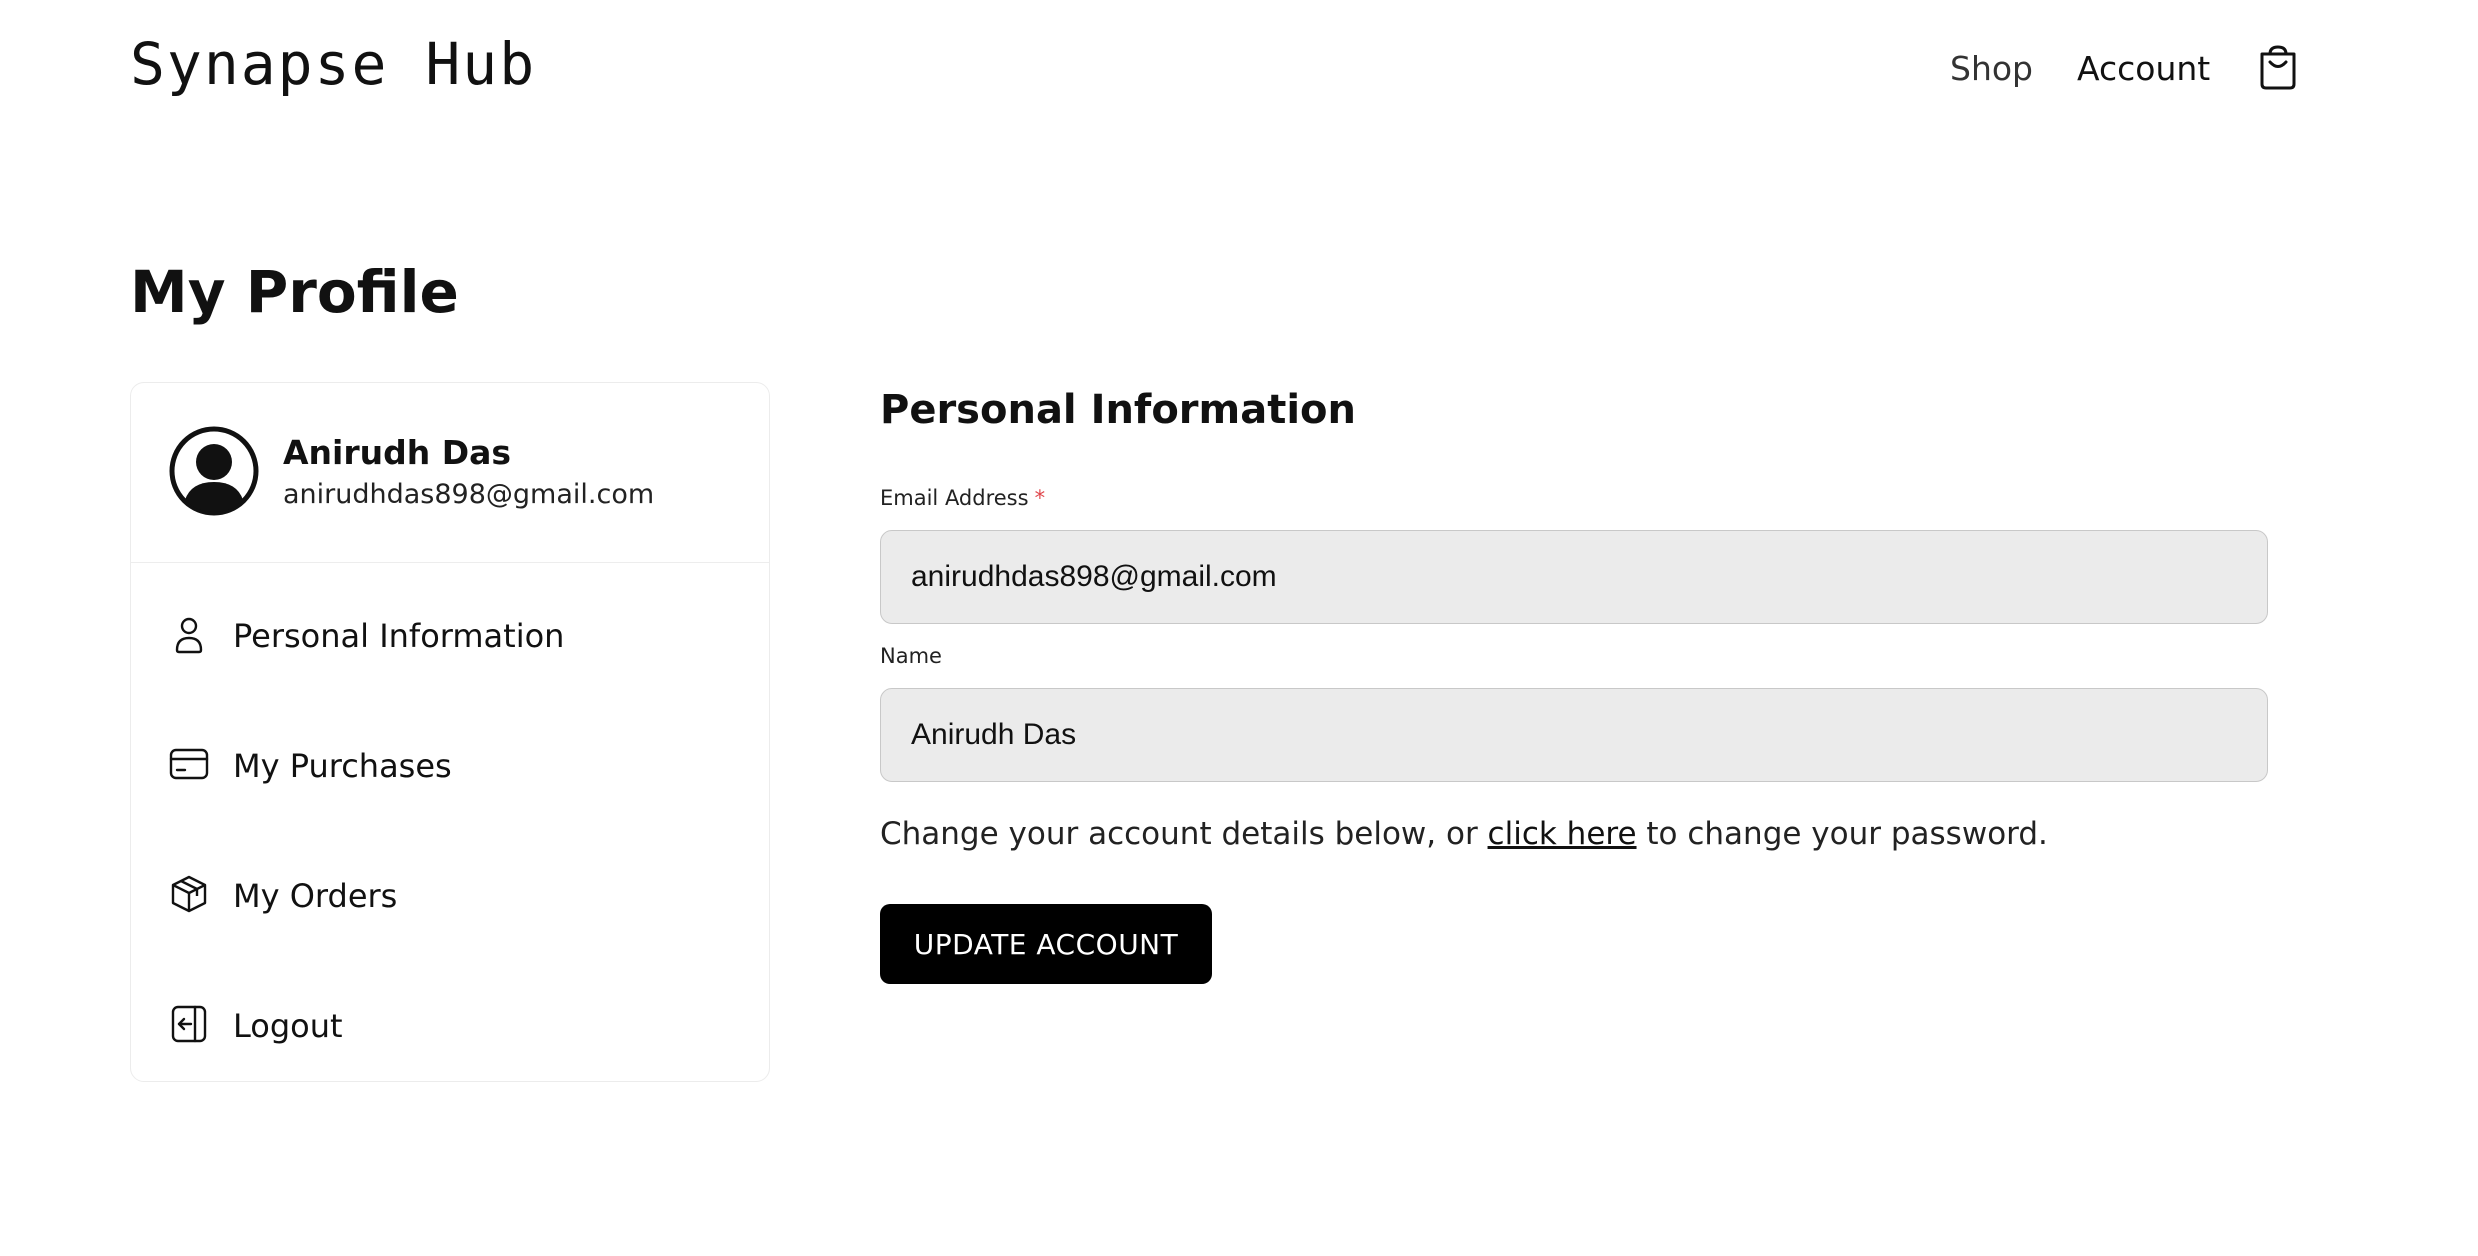 The width and height of the screenshot is (2478, 1256). I want to click on credit-card-icon, so click(189, 766).